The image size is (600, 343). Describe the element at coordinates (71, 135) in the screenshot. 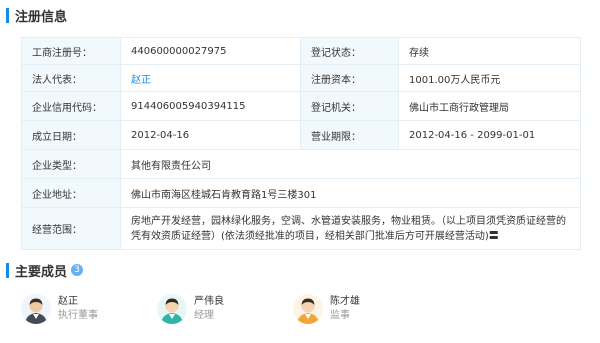

I see `founded-date-label: 成立日期：` at that location.